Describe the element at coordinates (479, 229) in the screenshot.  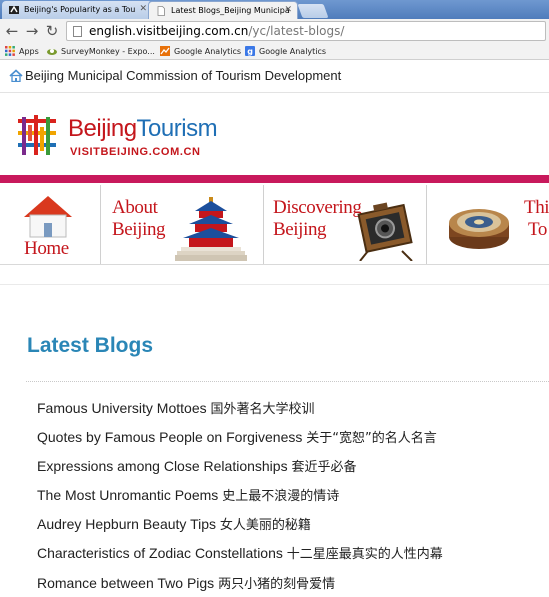
I see `compass-icon` at that location.